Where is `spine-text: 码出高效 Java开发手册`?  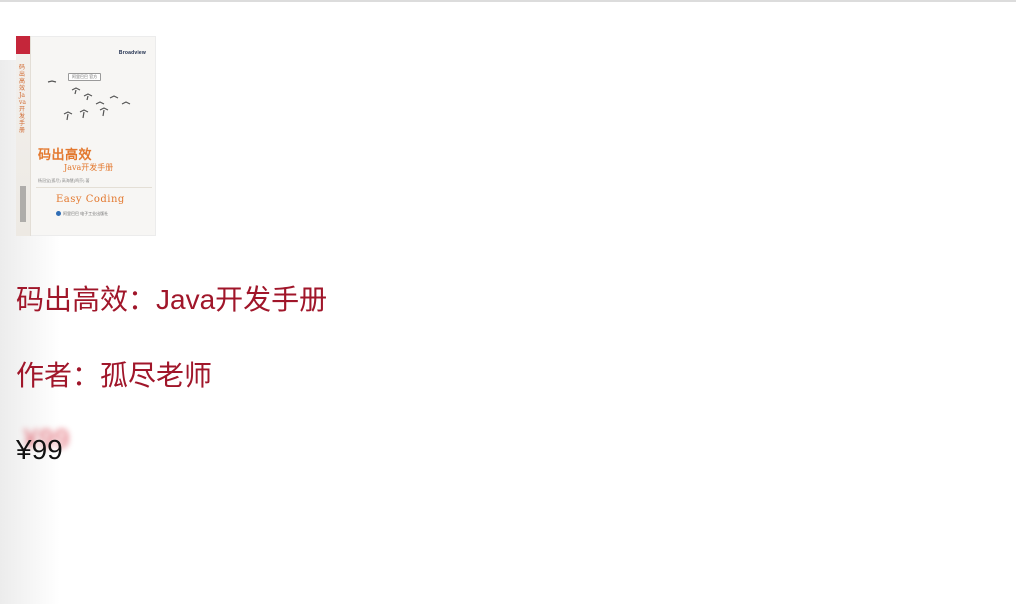
spine-text: 码出高效 Java开发手册 is located at coordinates (22, 99).